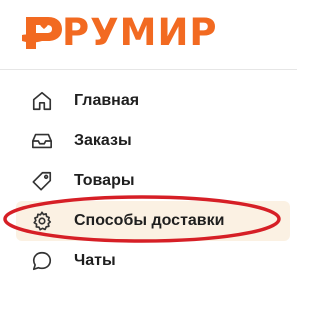 The height and width of the screenshot is (310, 320). I want to click on brand-logo: РУМИР, so click(118, 32).